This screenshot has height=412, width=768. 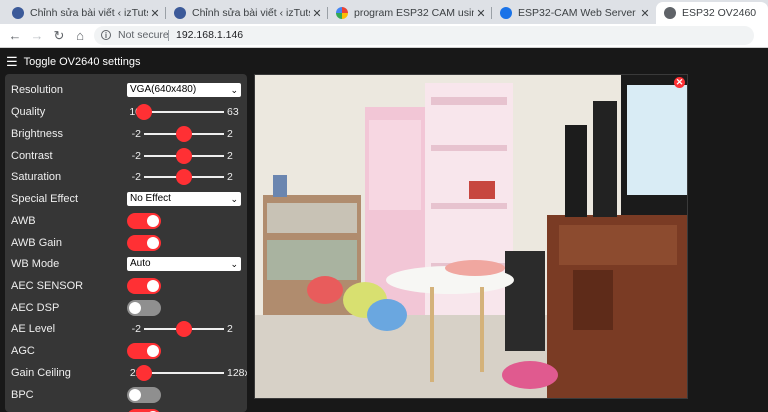 I want to click on brightness-max: 2, so click(x=230, y=134).